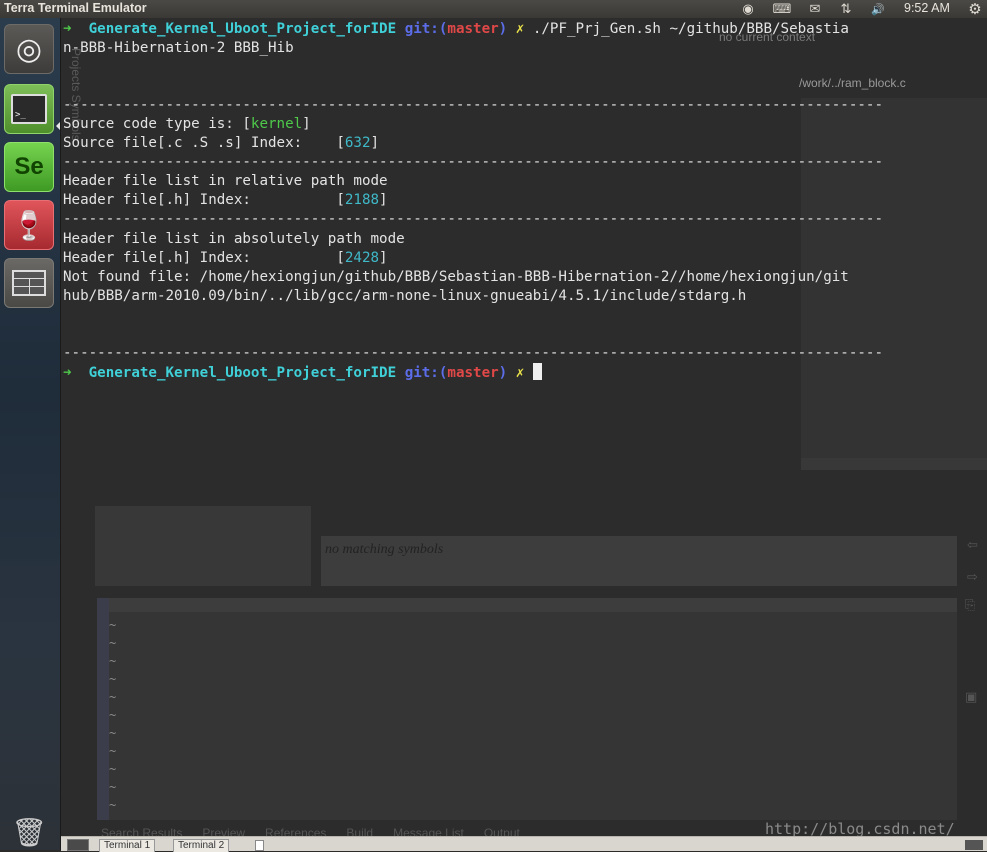  What do you see at coordinates (75, 8) in the screenshot?
I see `app-title: Terra Terminal Emulator` at bounding box center [75, 8].